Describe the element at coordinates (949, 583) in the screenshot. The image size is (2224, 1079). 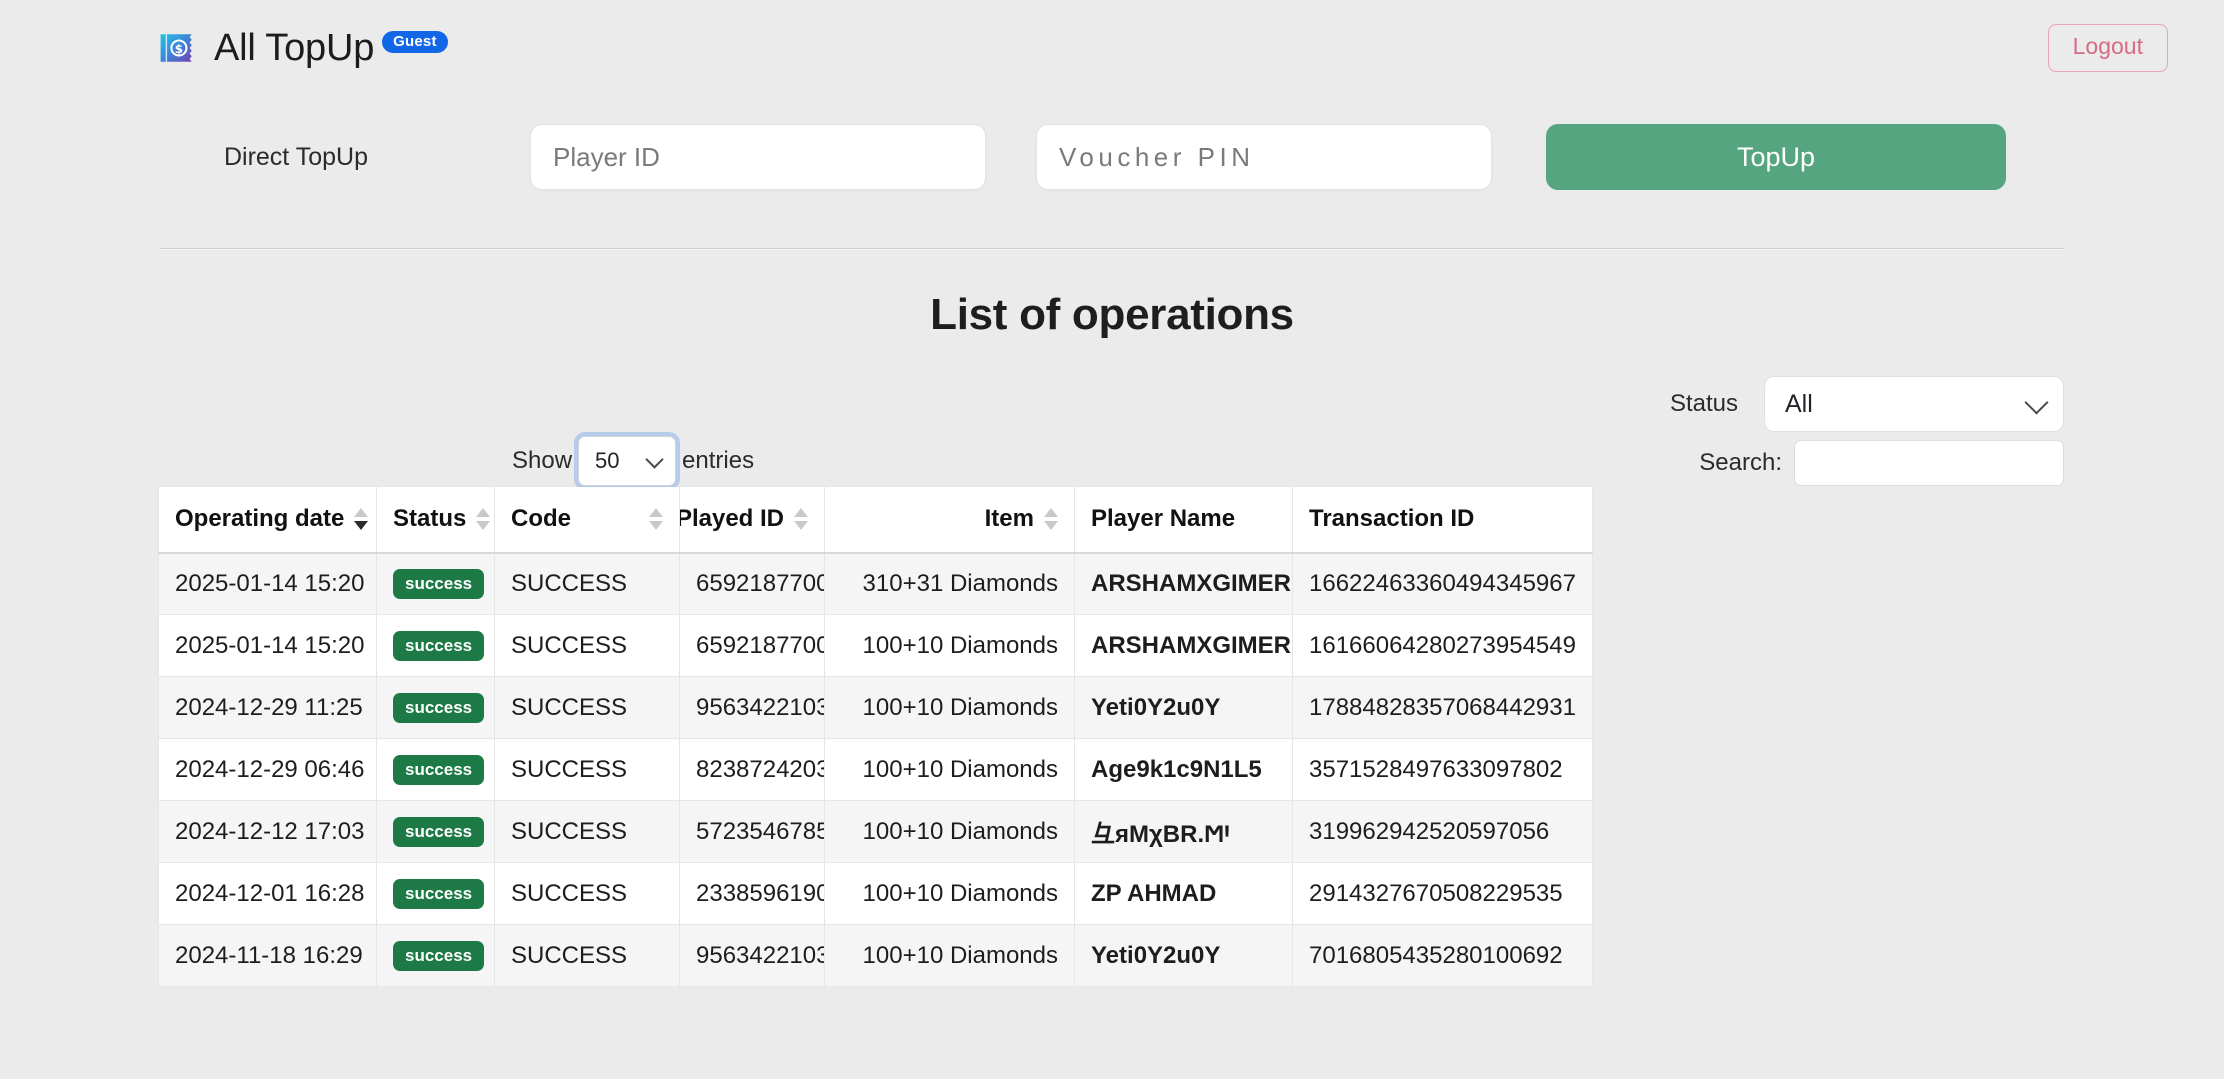
I see `cell-item: 310+31 Diamonds` at that location.